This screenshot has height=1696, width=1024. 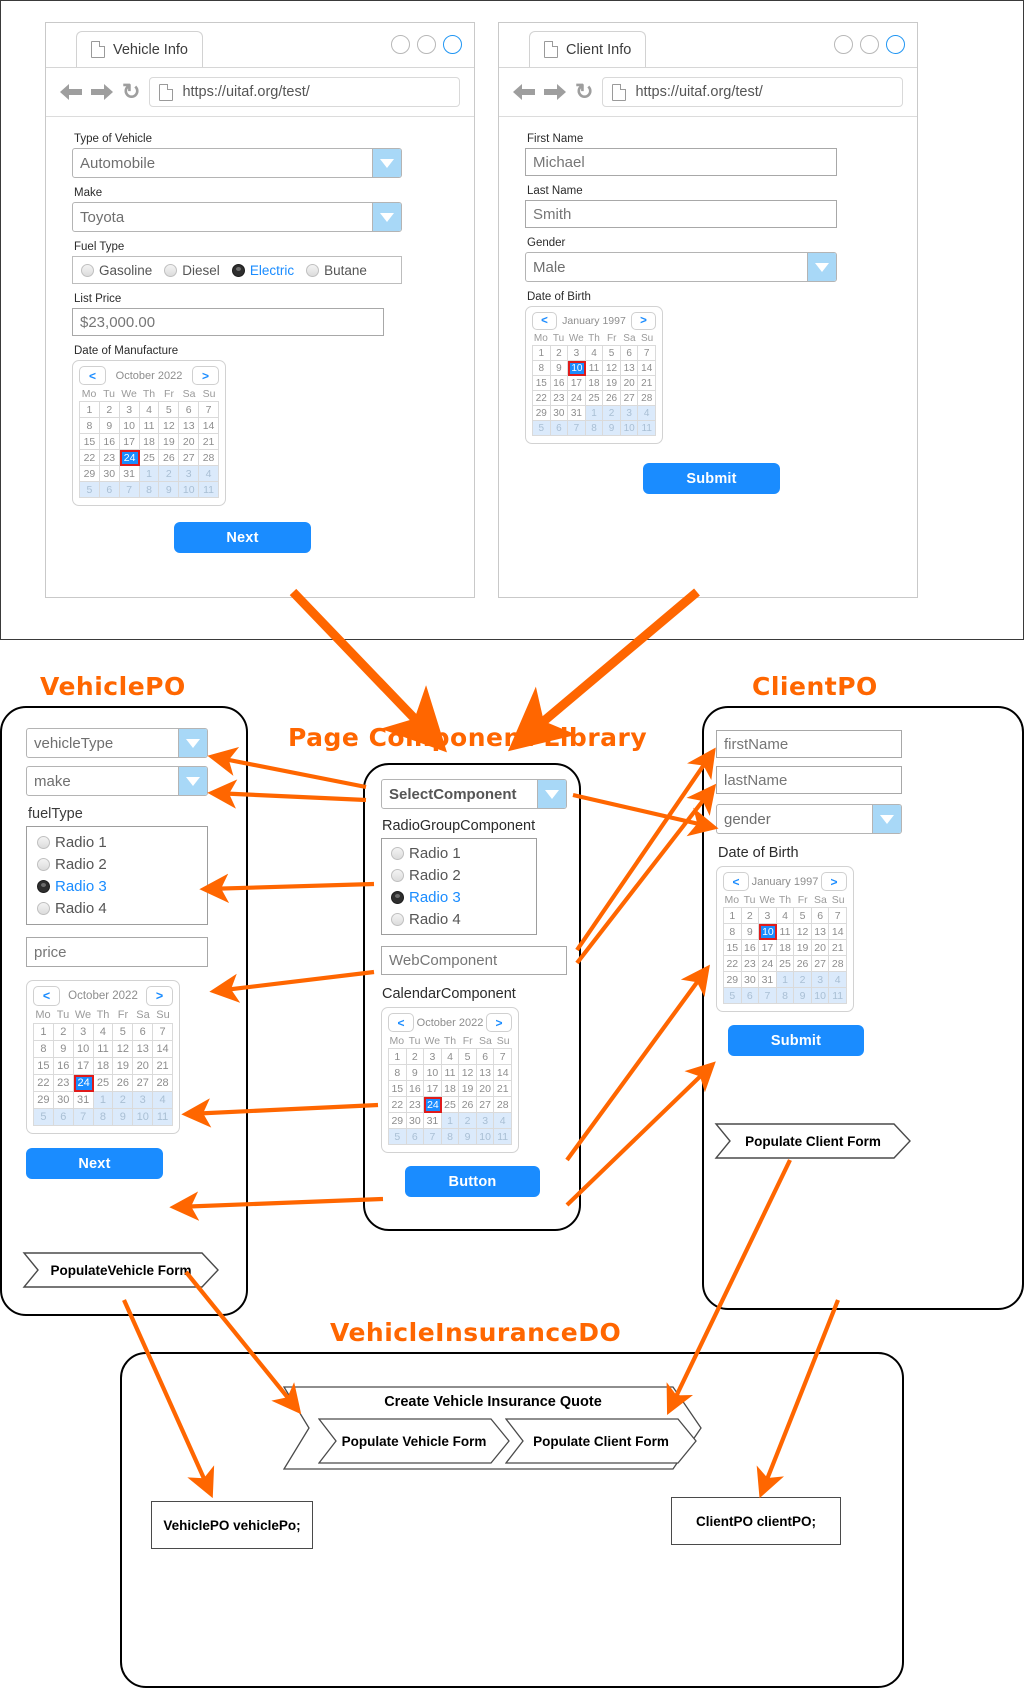 I want to click on next-button: Next, so click(x=242, y=537).